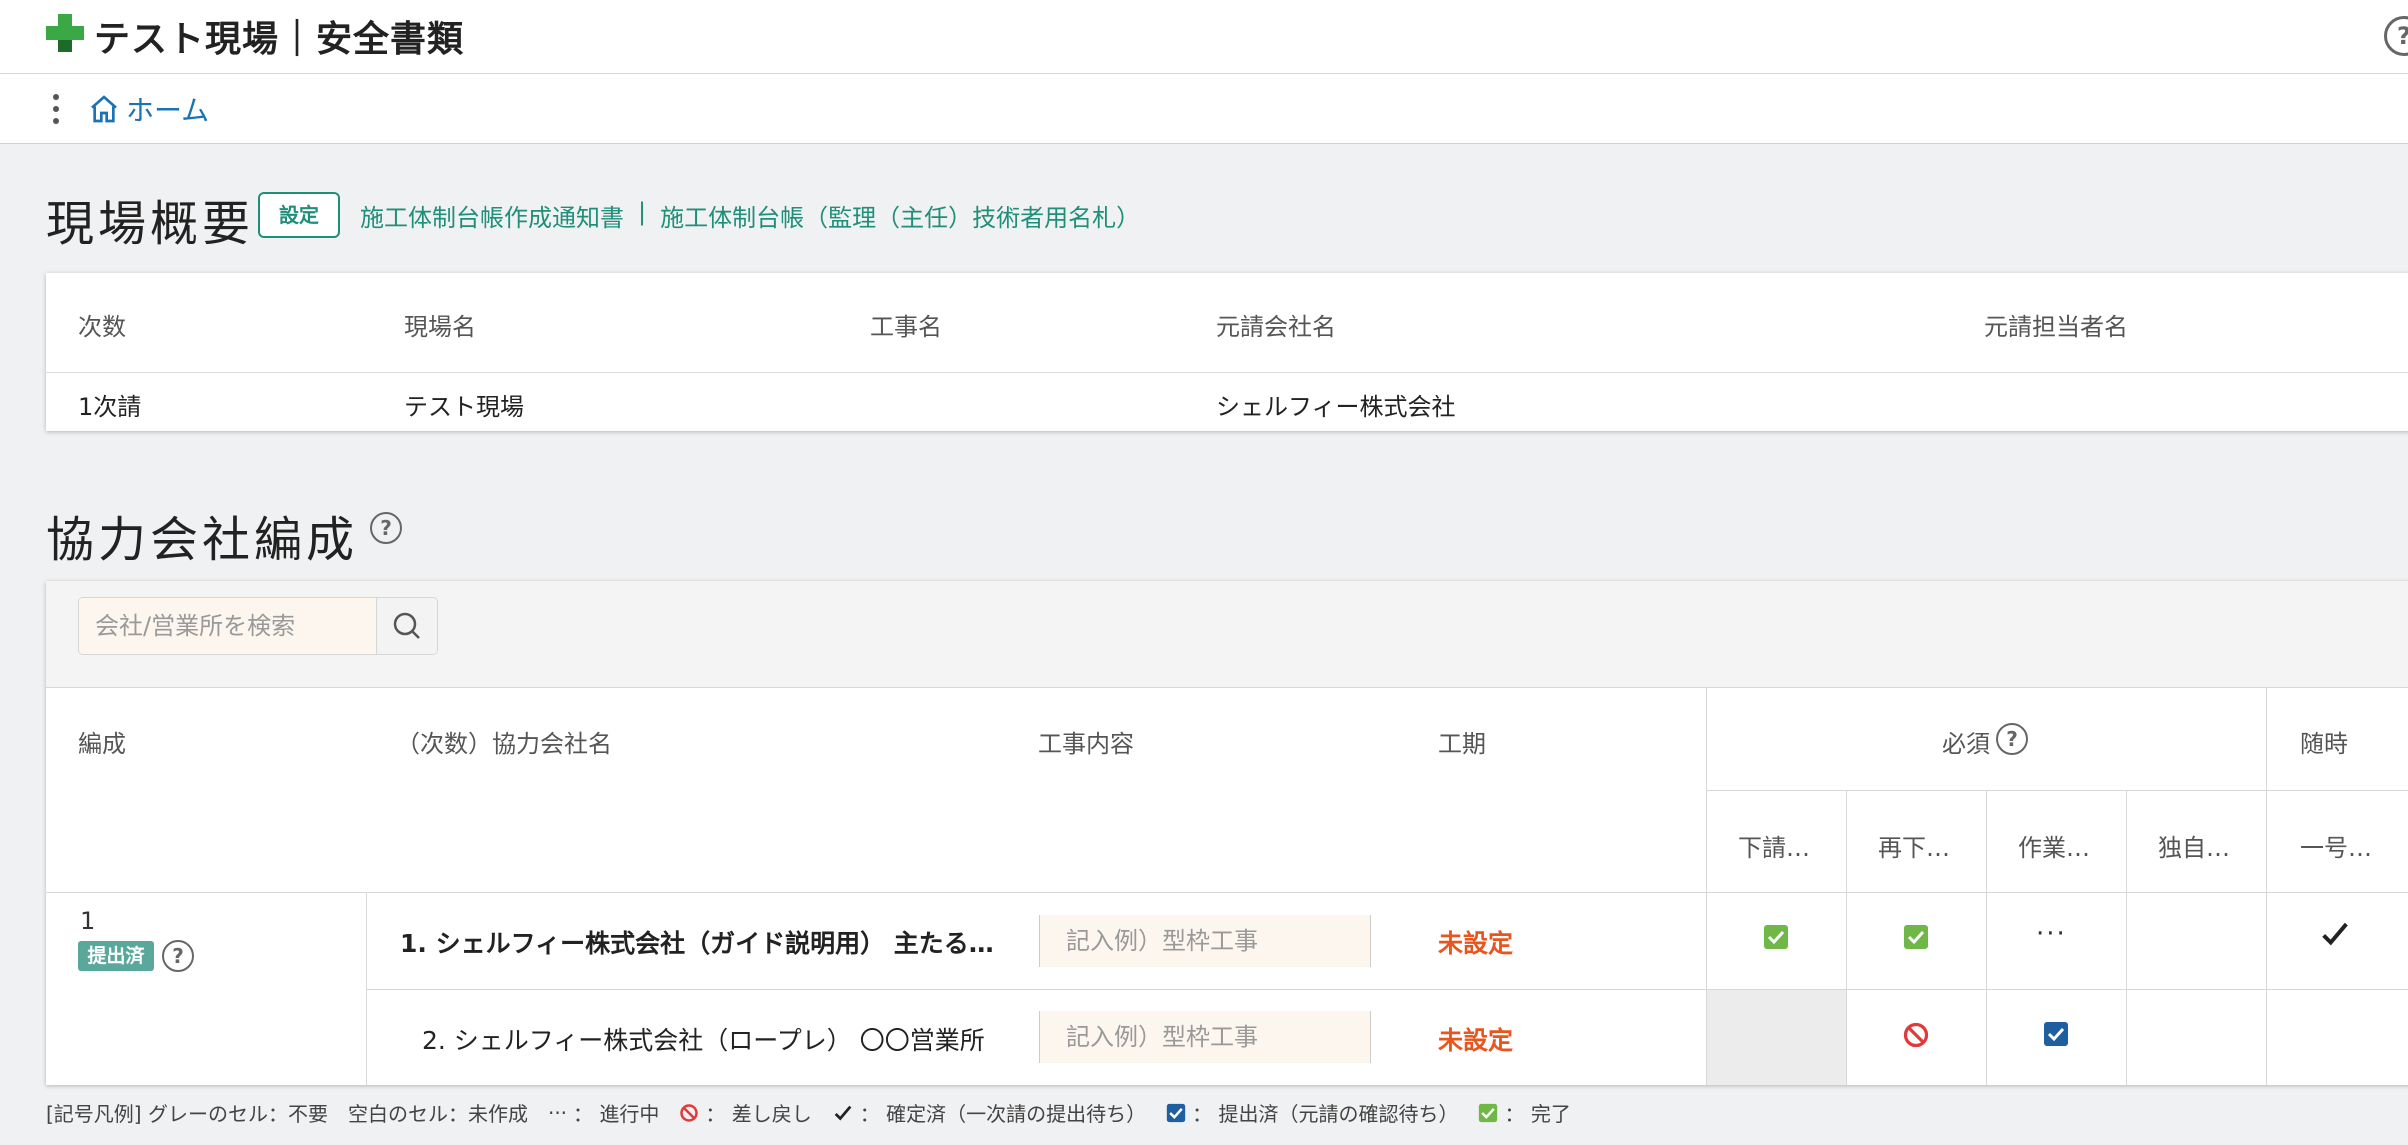 The height and width of the screenshot is (1145, 2408). I want to click on in-progress-icon: ···, so click(2051, 934).